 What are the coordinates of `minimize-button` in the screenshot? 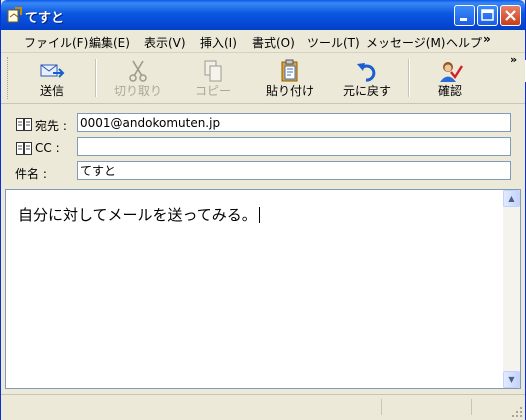 It's located at (464, 15).